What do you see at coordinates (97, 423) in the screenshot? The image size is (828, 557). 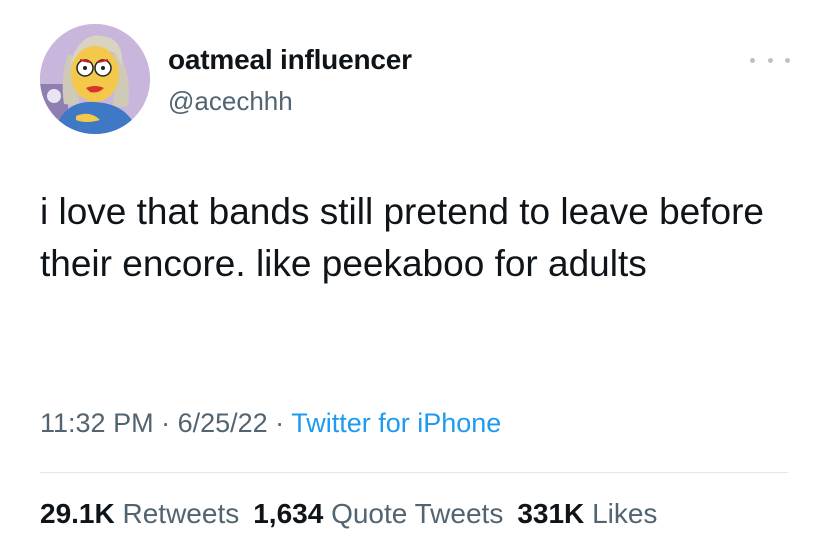 I see `tweet-time: 11:32 PM` at bounding box center [97, 423].